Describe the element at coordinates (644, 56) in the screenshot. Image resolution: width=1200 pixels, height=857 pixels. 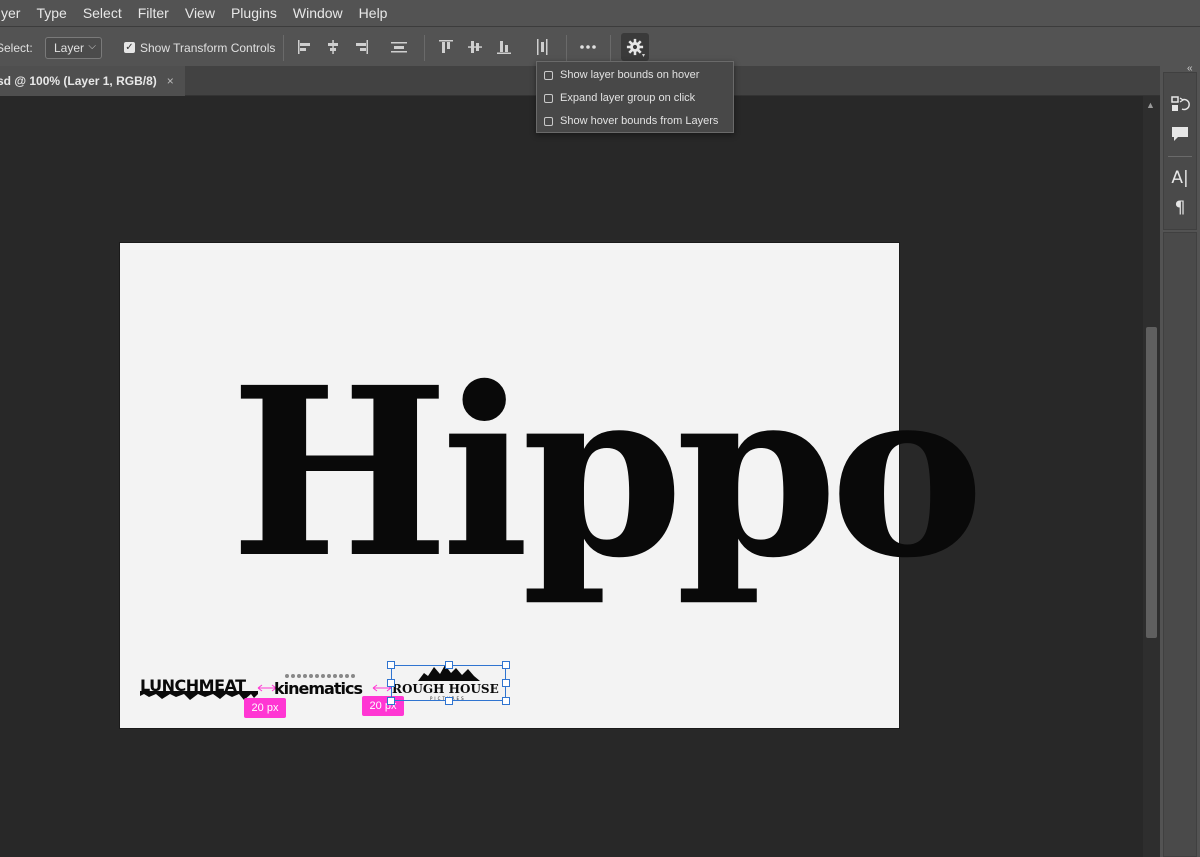
I see `caret-down-icon: ▾` at that location.